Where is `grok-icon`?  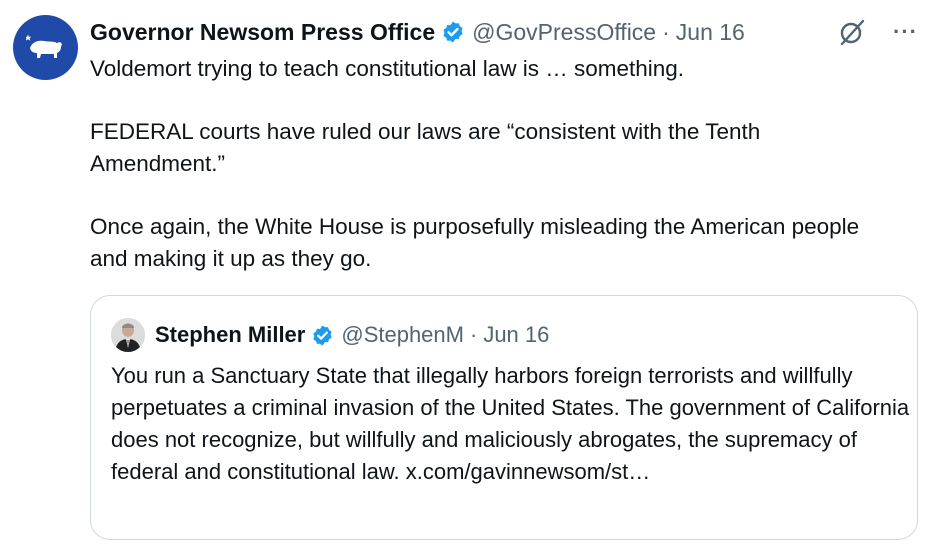 grok-icon is located at coordinates (852, 32).